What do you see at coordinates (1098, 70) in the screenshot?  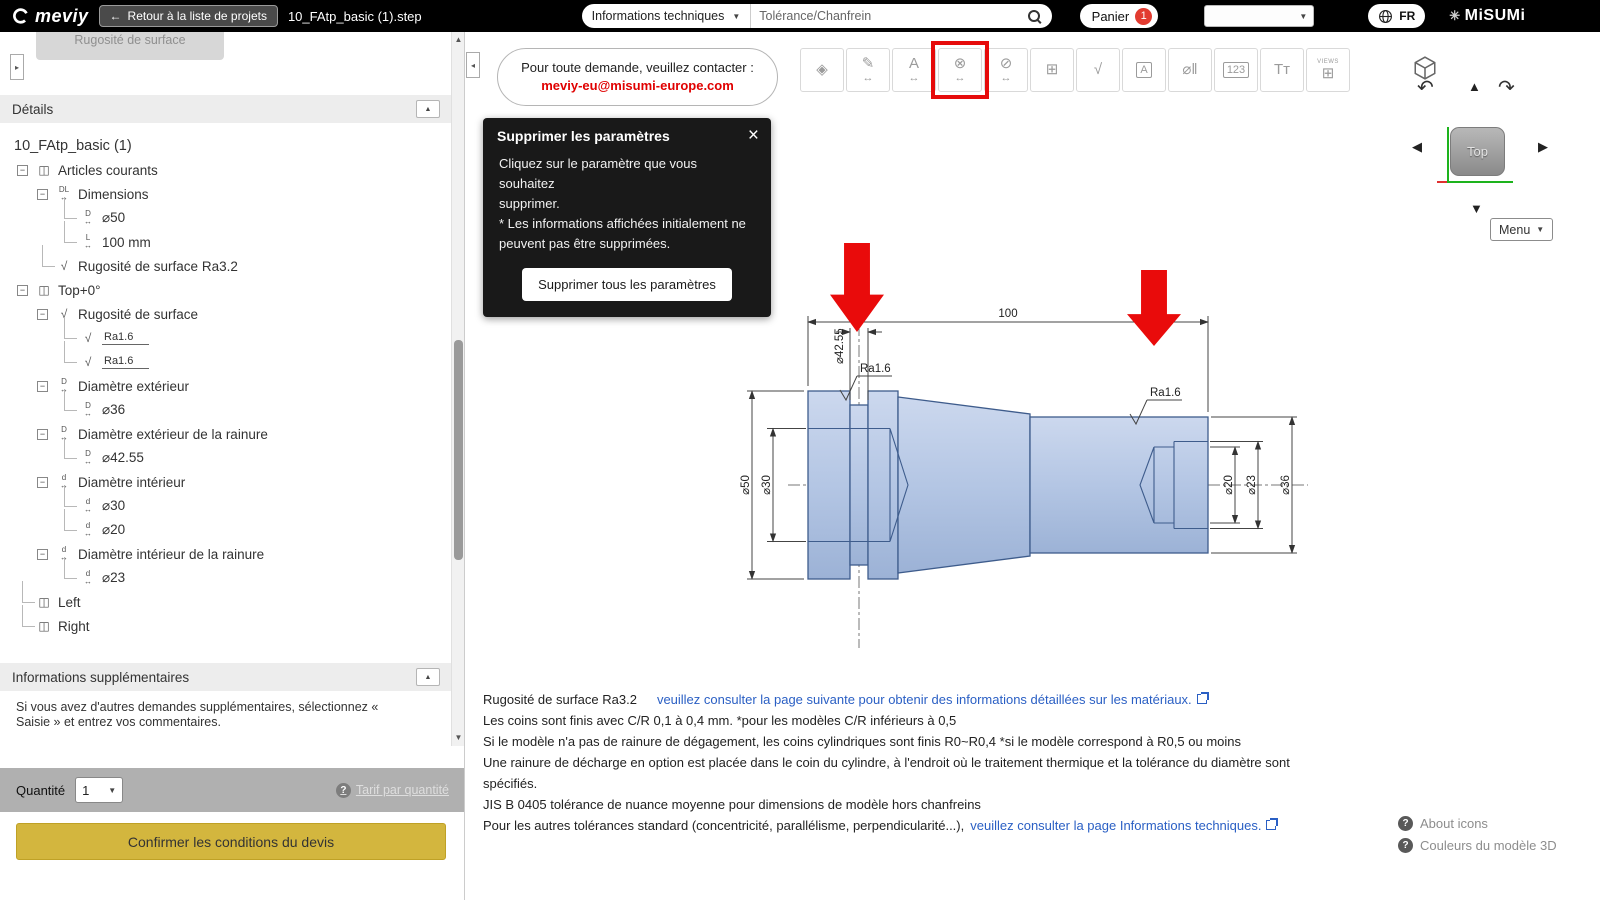 I see `surface-roughness-button: √` at bounding box center [1098, 70].